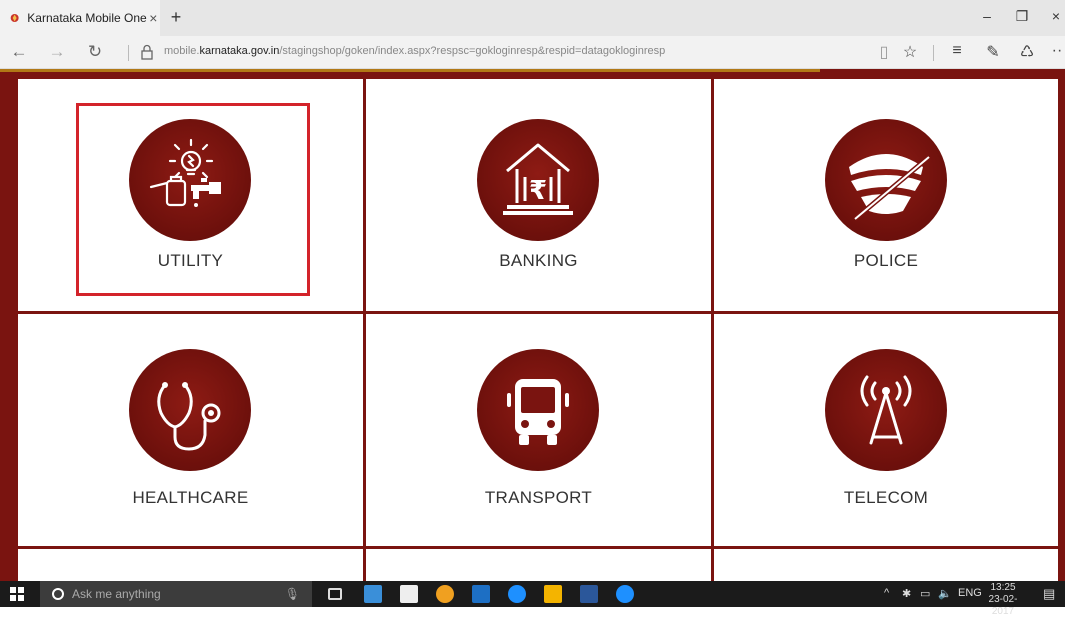 The width and height of the screenshot is (1065, 618). I want to click on browser-tab: Karnataka Mobile One ×, so click(80, 18).